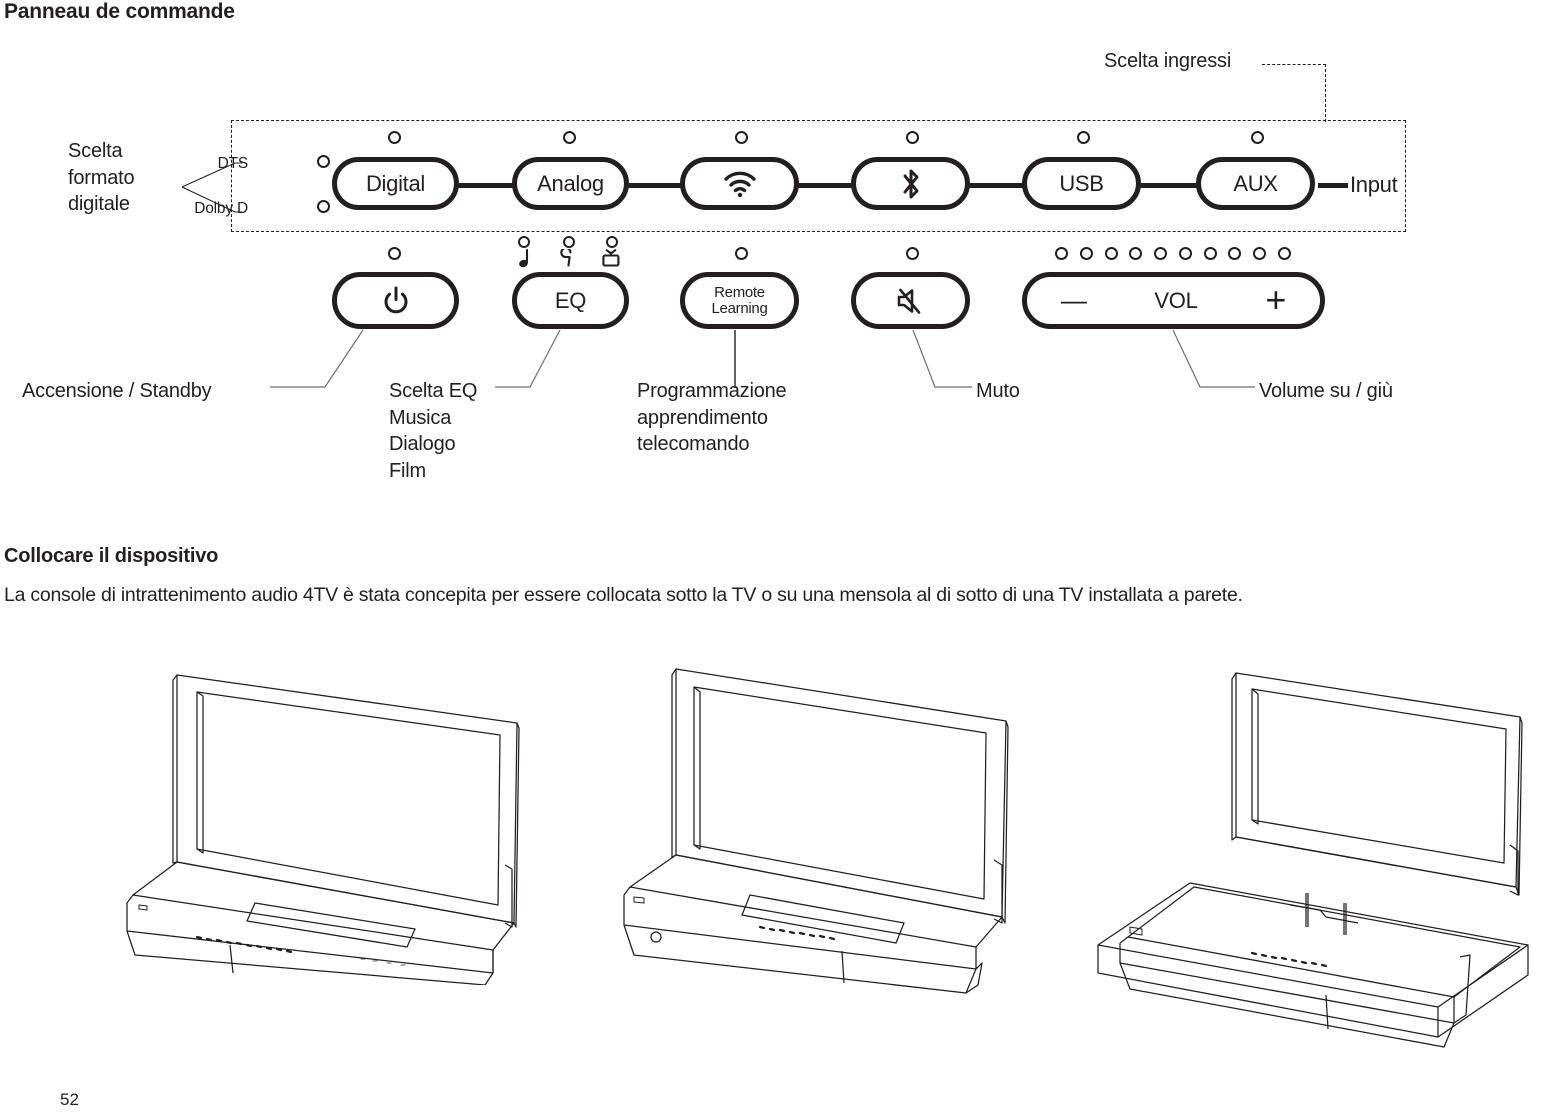 This screenshot has width=1554, height=1113. I want to click on volume-up-label: +, so click(1275, 300).